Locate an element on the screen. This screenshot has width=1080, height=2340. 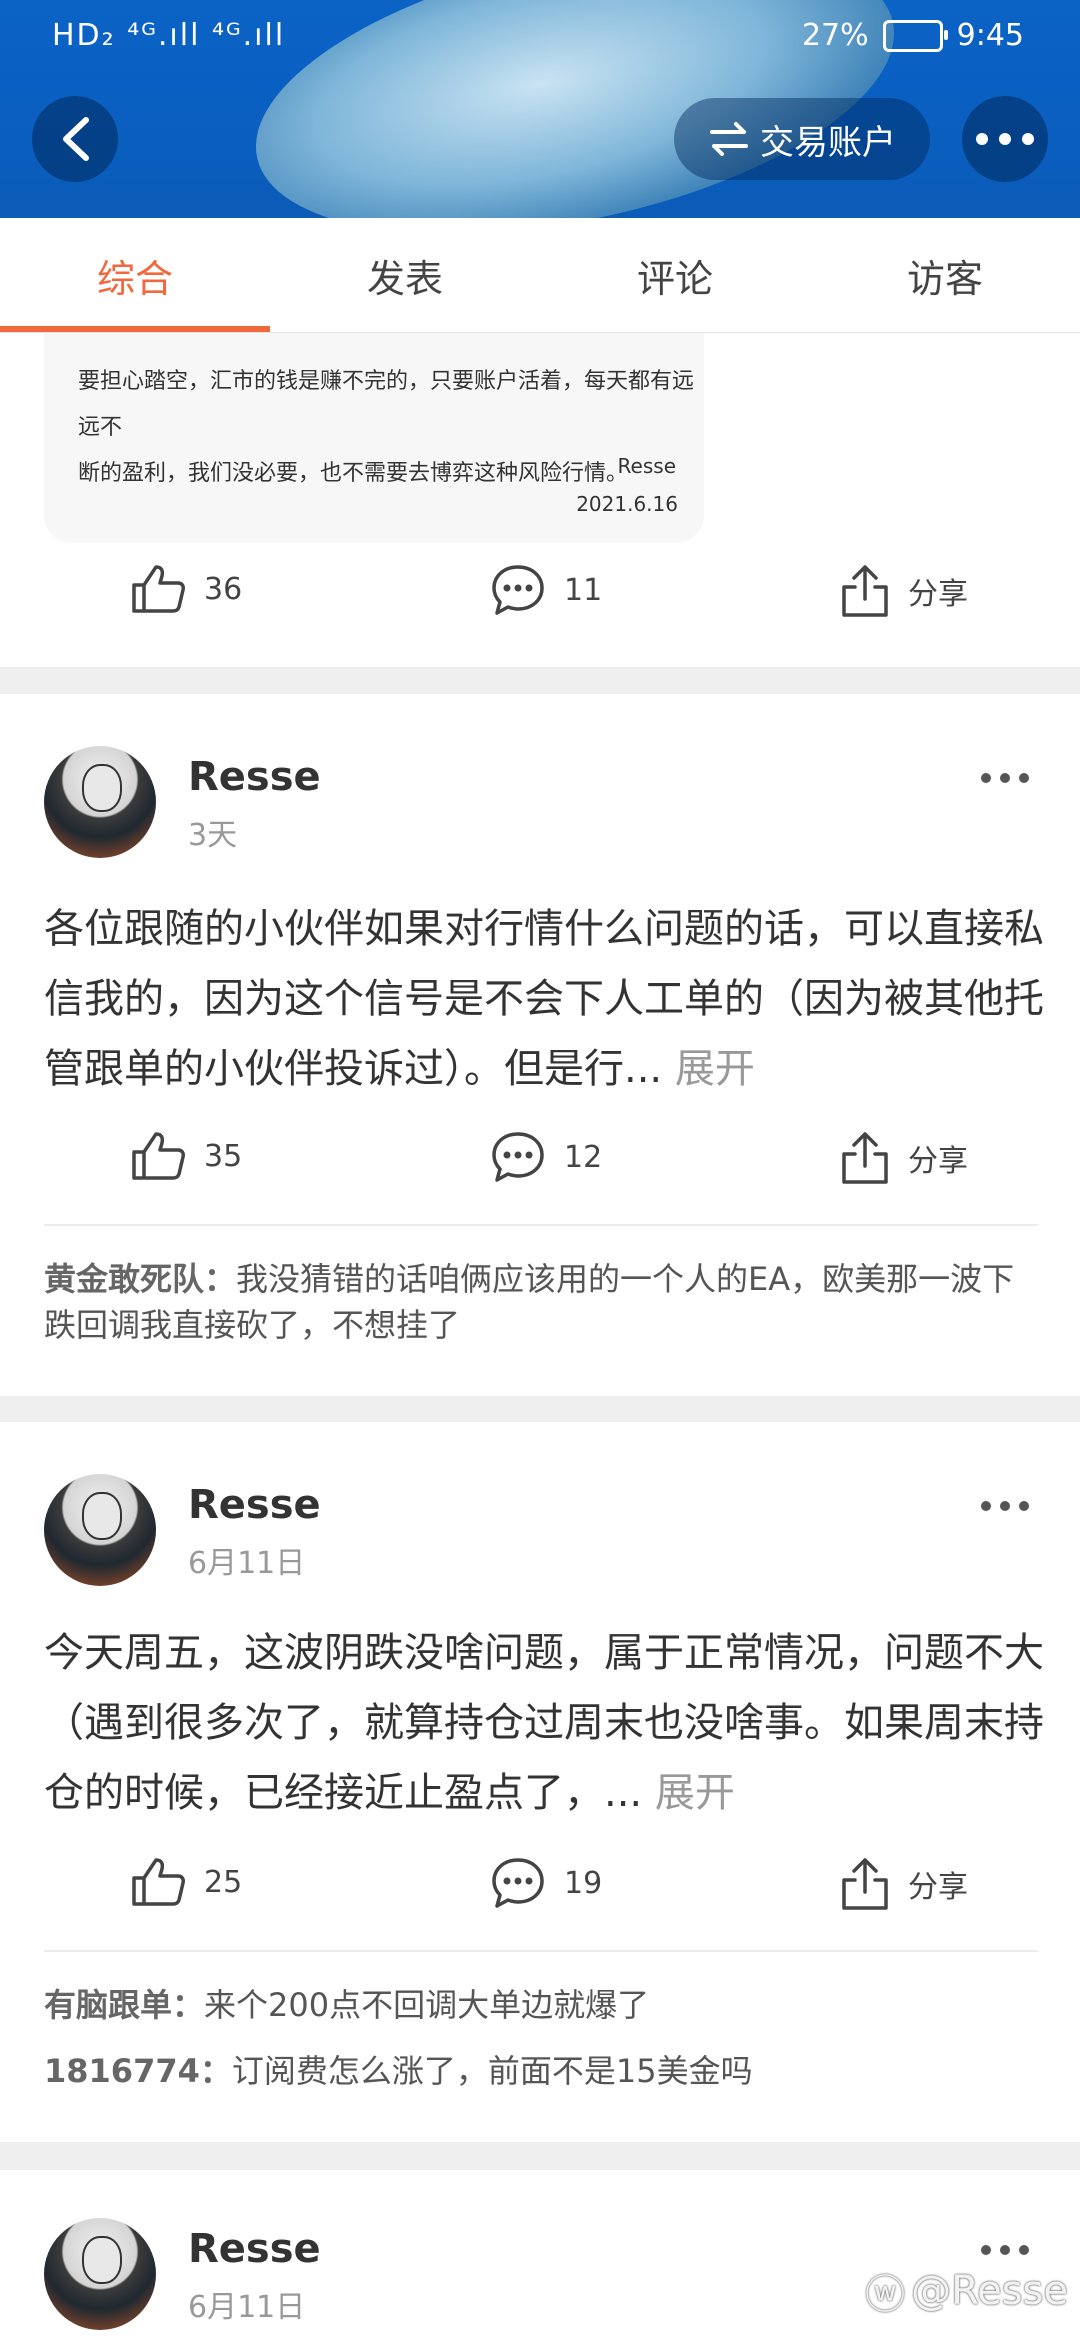
post-time: 3天 is located at coordinates (213, 835).